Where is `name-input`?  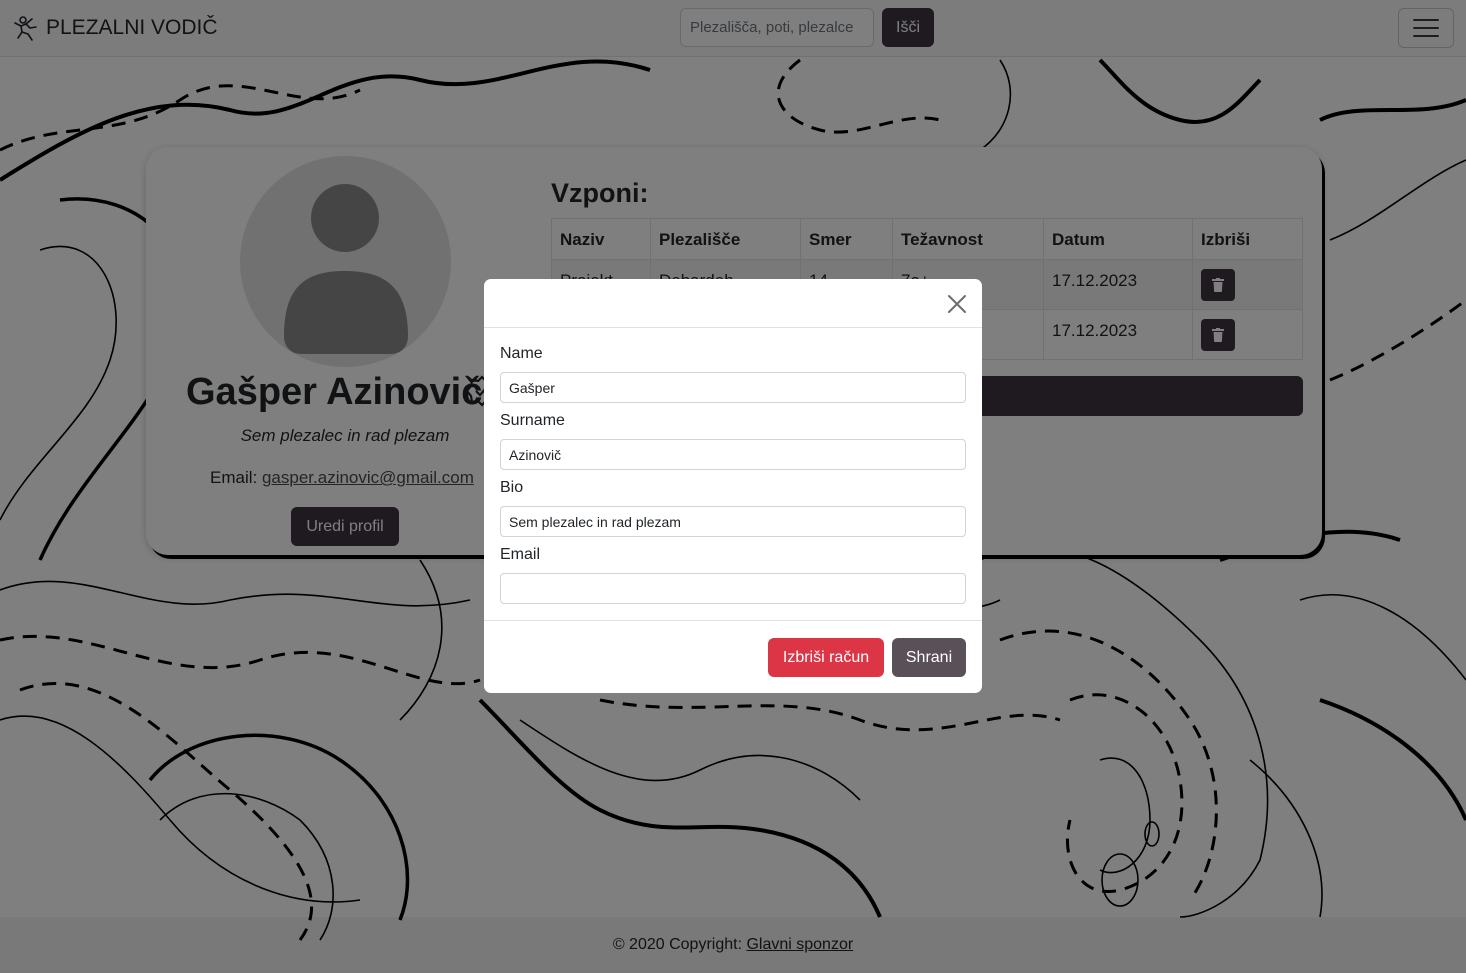
name-input is located at coordinates (733, 387).